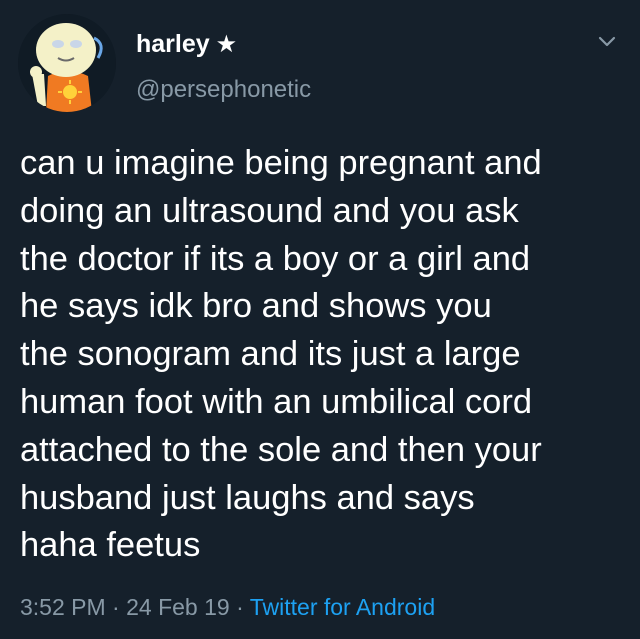 This screenshot has width=640, height=639. Describe the element at coordinates (63, 607) in the screenshot. I see `tweet-time: 3:52 PM` at that location.